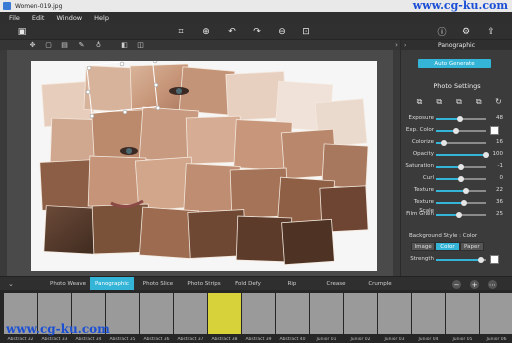 The height and width of the screenshot is (343, 512). What do you see at coordinates (423, 246) in the screenshot?
I see `bg-option-image: Image` at bounding box center [423, 246].